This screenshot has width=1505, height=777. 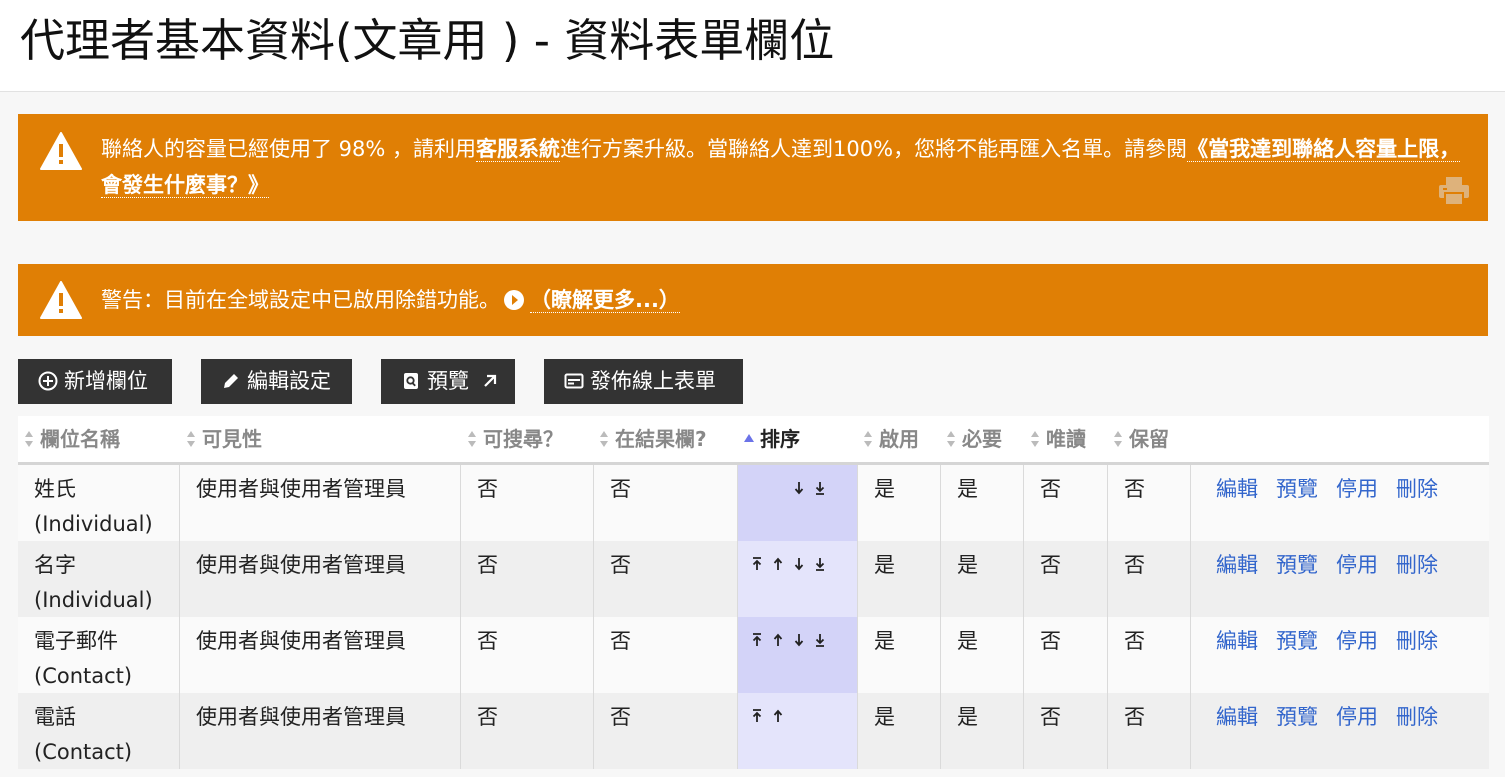 I want to click on table-header: 欄位名稱 可見性 可搜尋？ 在結果欄? 排序 啟用 必要 唯讀 保留, so click(x=753, y=440).